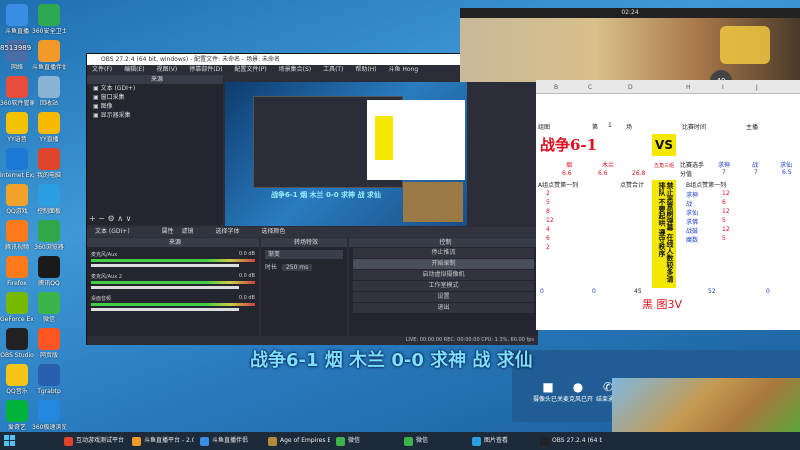  What do you see at coordinates (443, 297) in the screenshot?
I see `settings-button: 设置` at bounding box center [443, 297].